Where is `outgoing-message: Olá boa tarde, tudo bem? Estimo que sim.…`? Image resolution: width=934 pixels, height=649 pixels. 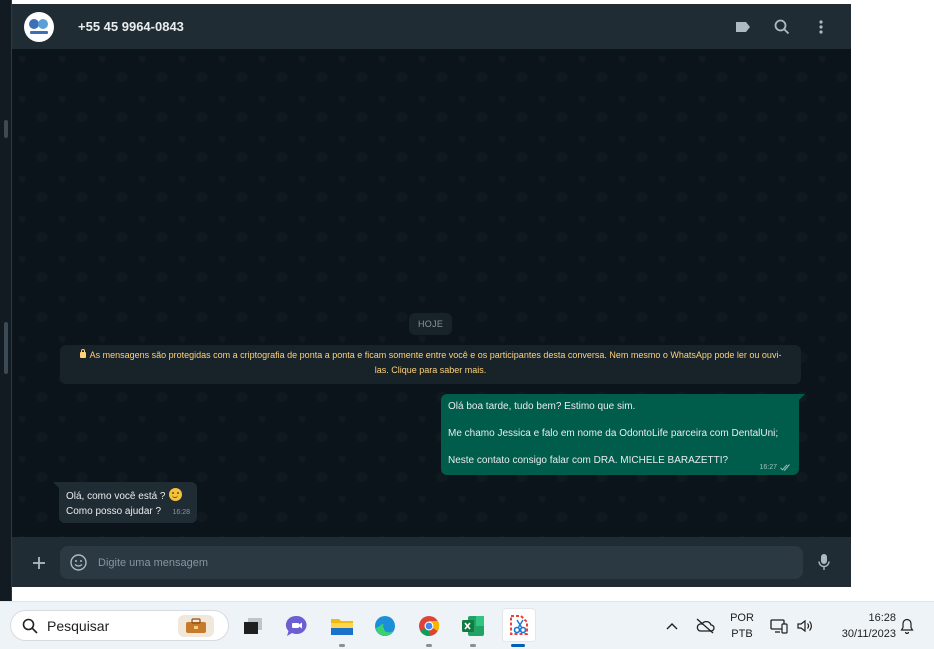 outgoing-message: Olá boa tarde, tudo bem? Estimo que sim.… is located at coordinates (623, 434).